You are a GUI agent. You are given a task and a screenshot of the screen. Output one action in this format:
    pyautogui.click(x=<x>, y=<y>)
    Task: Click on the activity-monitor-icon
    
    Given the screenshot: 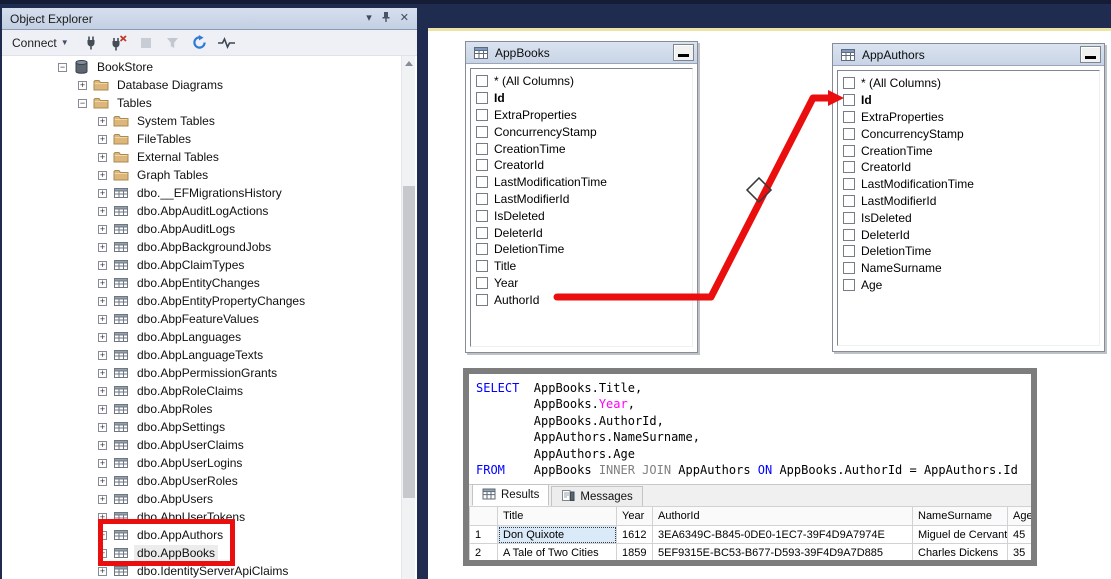 What is the action you would take?
    pyautogui.click(x=227, y=43)
    